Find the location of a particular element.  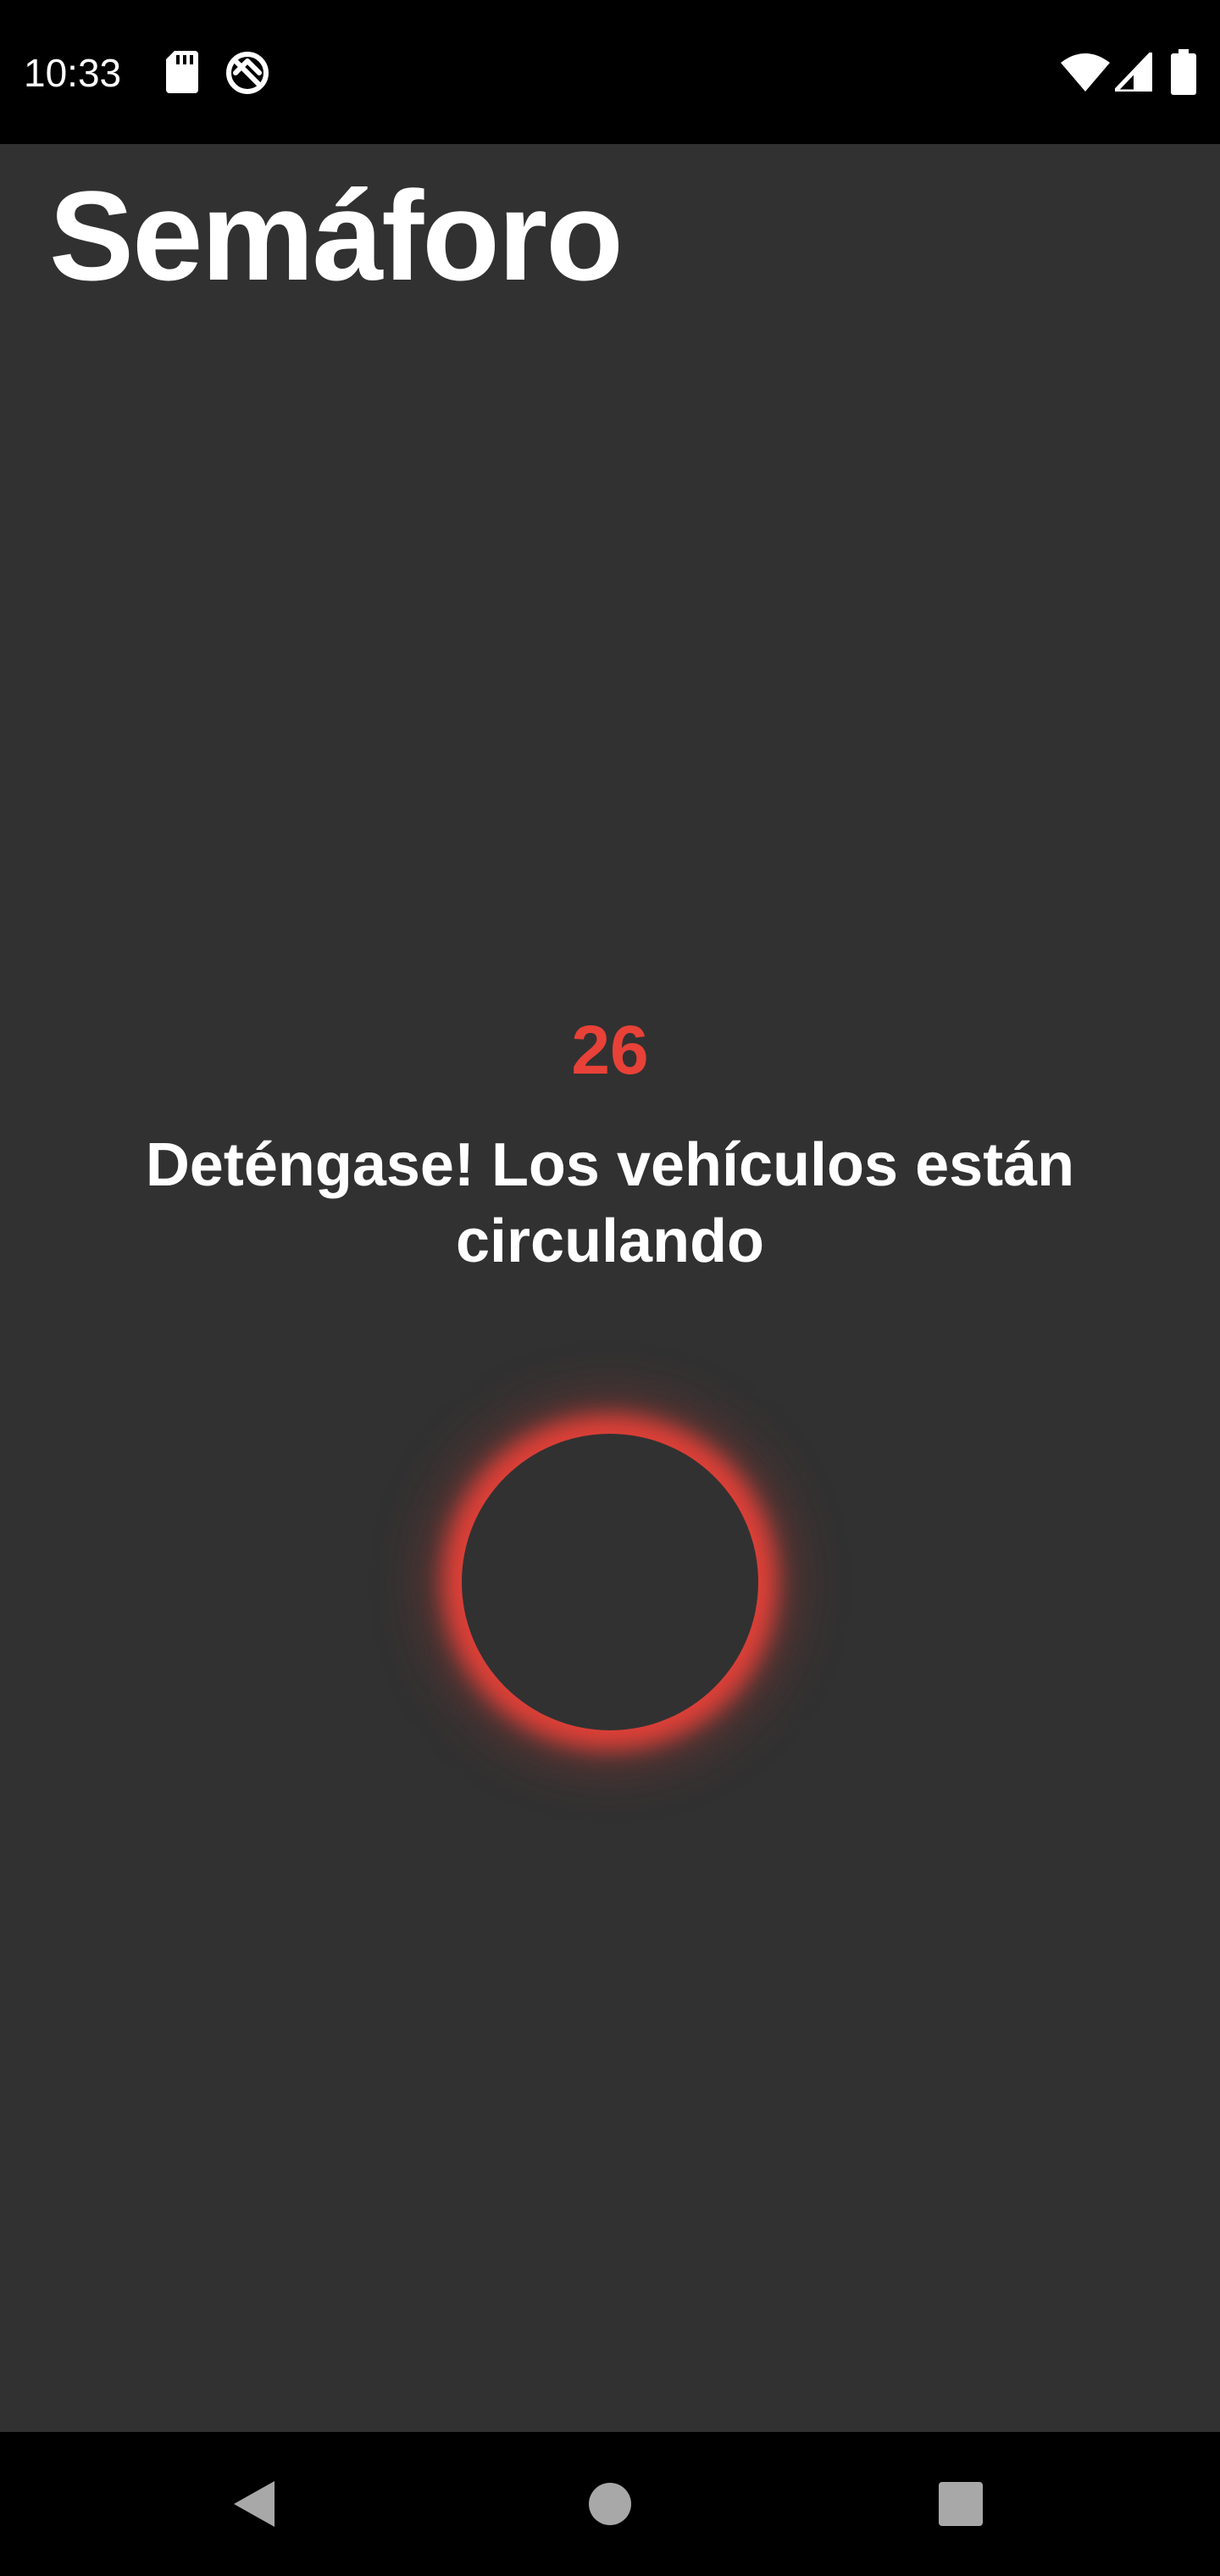

data-saver-icon is located at coordinates (247, 73).